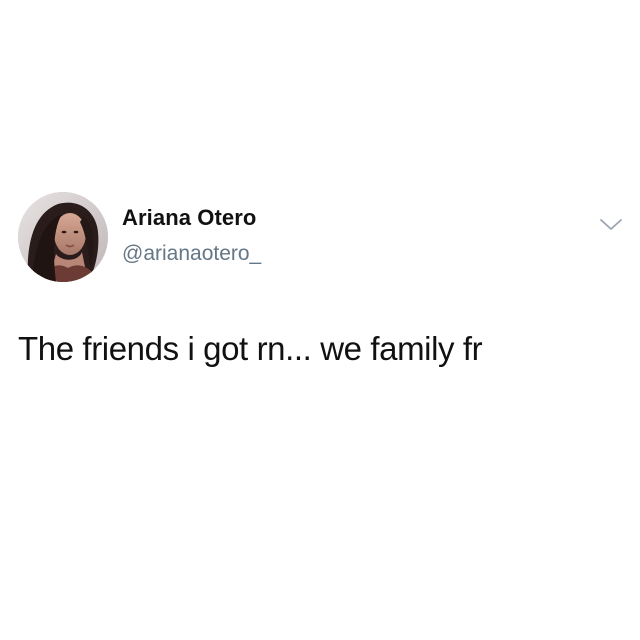 Image resolution: width=640 pixels, height=640 pixels. Describe the element at coordinates (189, 218) in the screenshot. I see `author-display-name: Ariana Otero` at that location.